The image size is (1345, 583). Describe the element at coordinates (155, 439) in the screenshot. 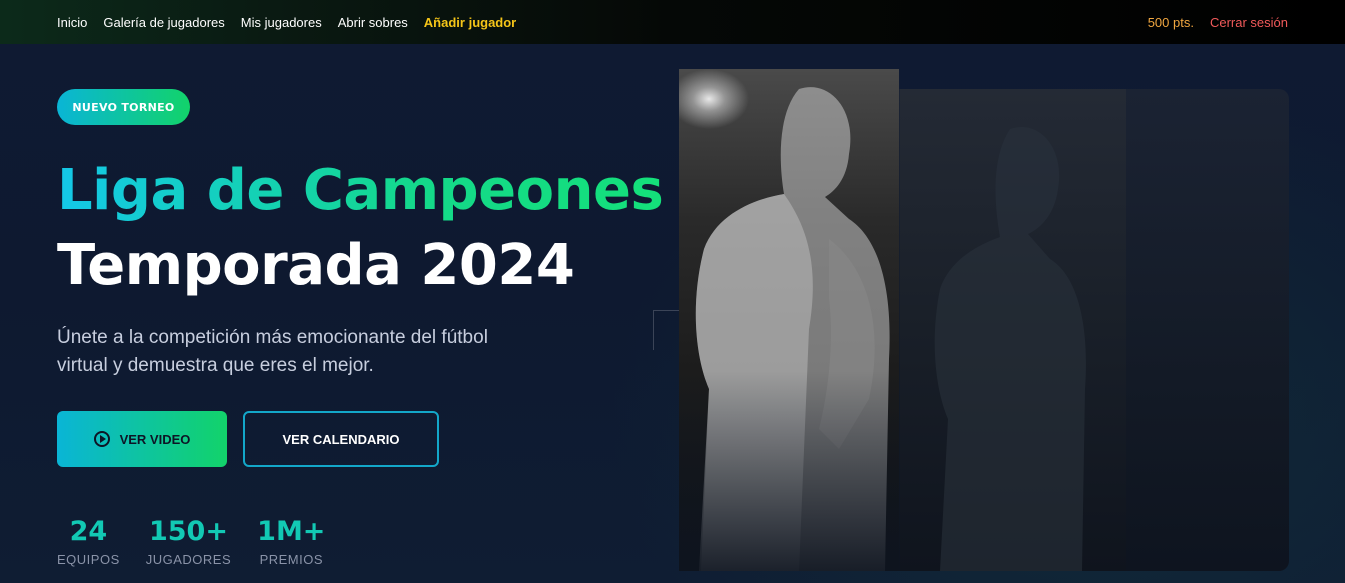

I see `watch-video-label: VER VIDEO` at that location.